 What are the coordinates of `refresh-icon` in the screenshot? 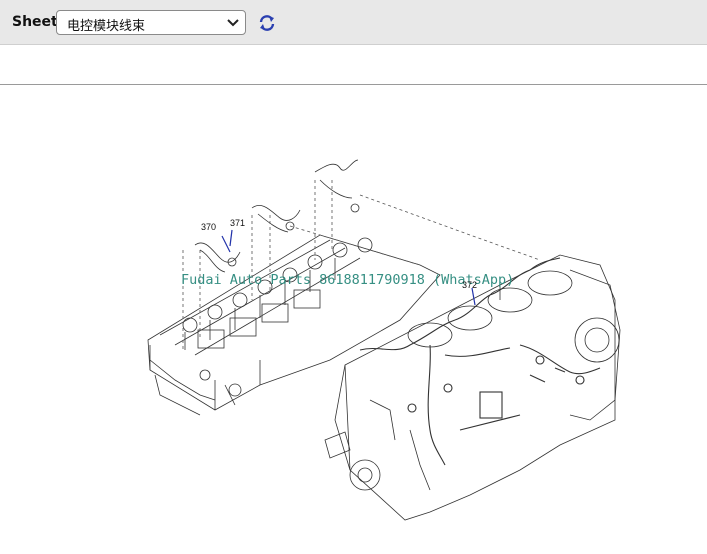 It's located at (267, 23).